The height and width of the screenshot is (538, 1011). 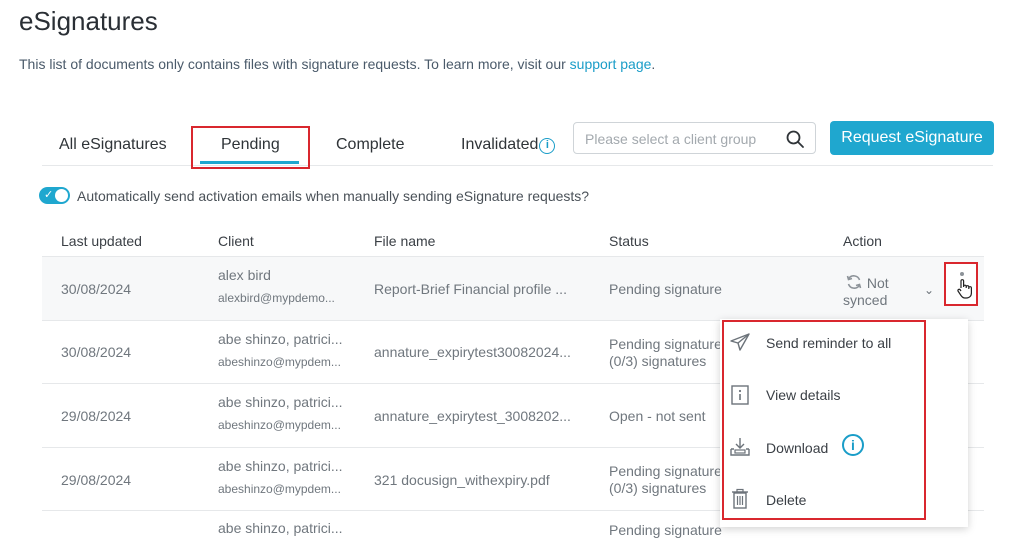 What do you see at coordinates (101, 241) in the screenshot?
I see `header-last-updated: Last updated` at bounding box center [101, 241].